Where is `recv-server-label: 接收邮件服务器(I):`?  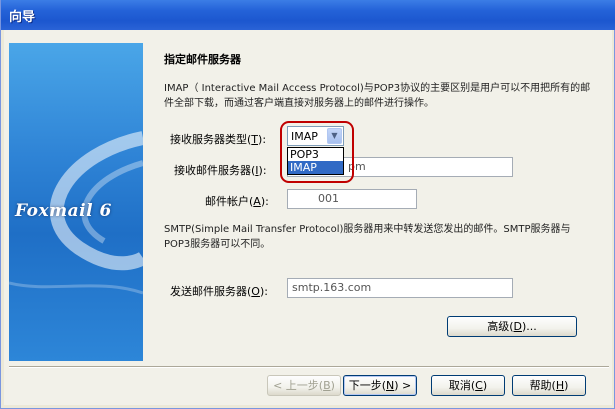
recv-server-label: 接收邮件服务器(I): is located at coordinates (220, 170).